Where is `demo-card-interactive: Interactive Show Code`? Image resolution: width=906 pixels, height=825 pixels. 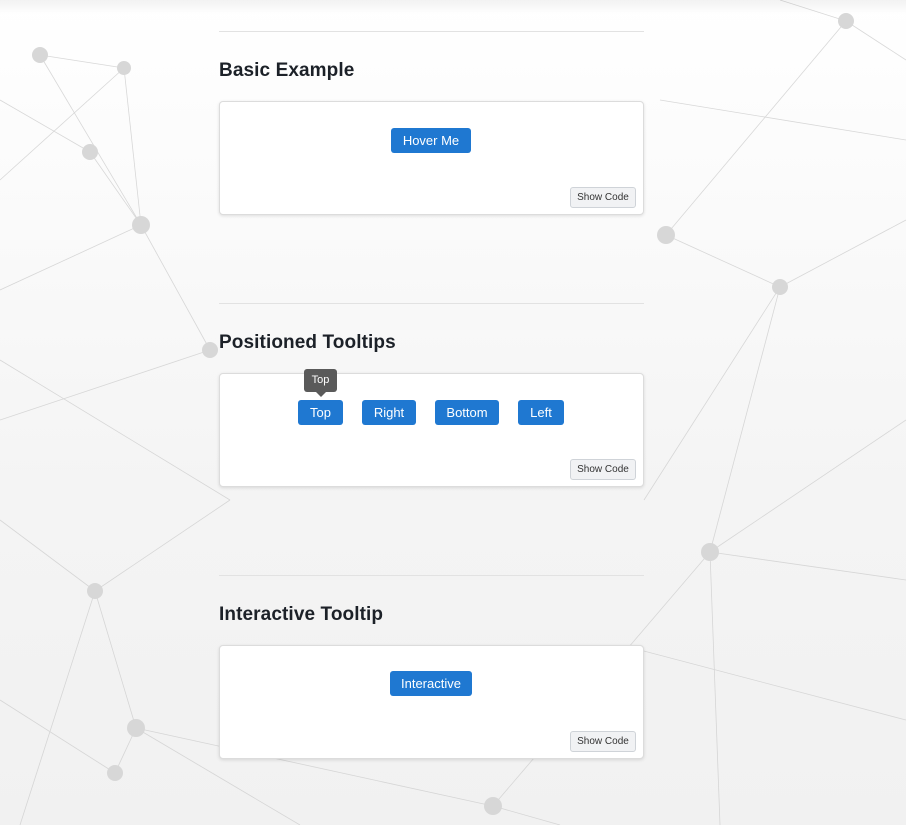
demo-card-interactive: Interactive Show Code is located at coordinates (431, 702).